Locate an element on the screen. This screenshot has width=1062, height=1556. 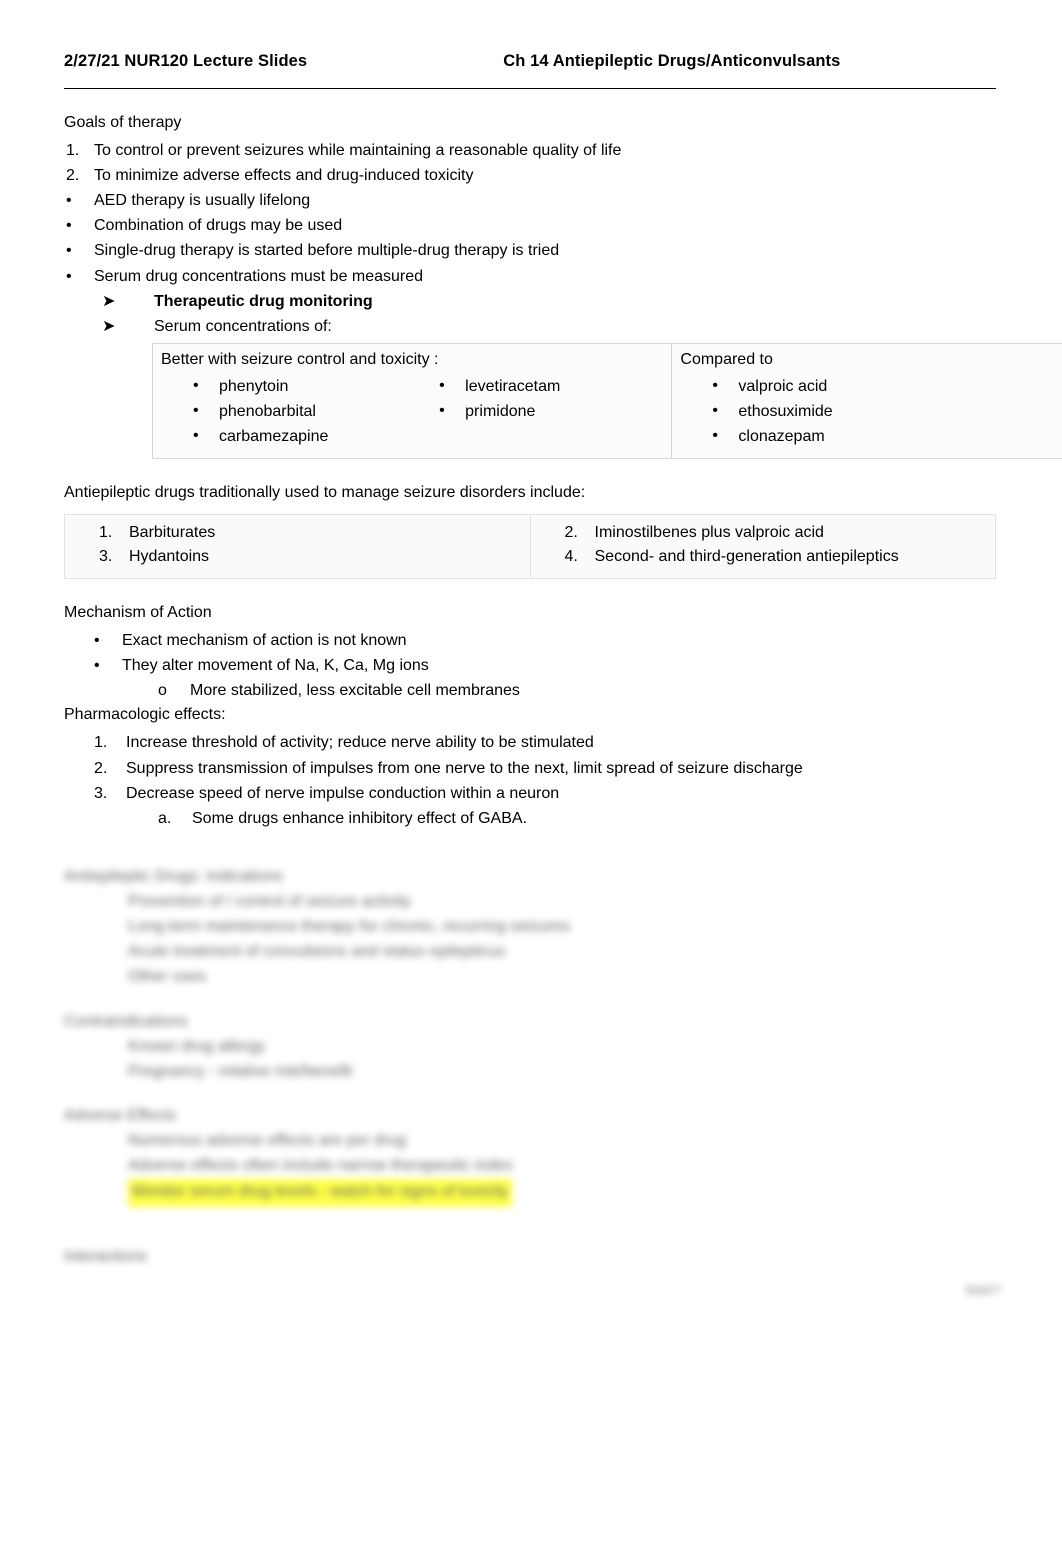
list-text: Therapeutic drug monitoring is located at coordinates (263, 301).